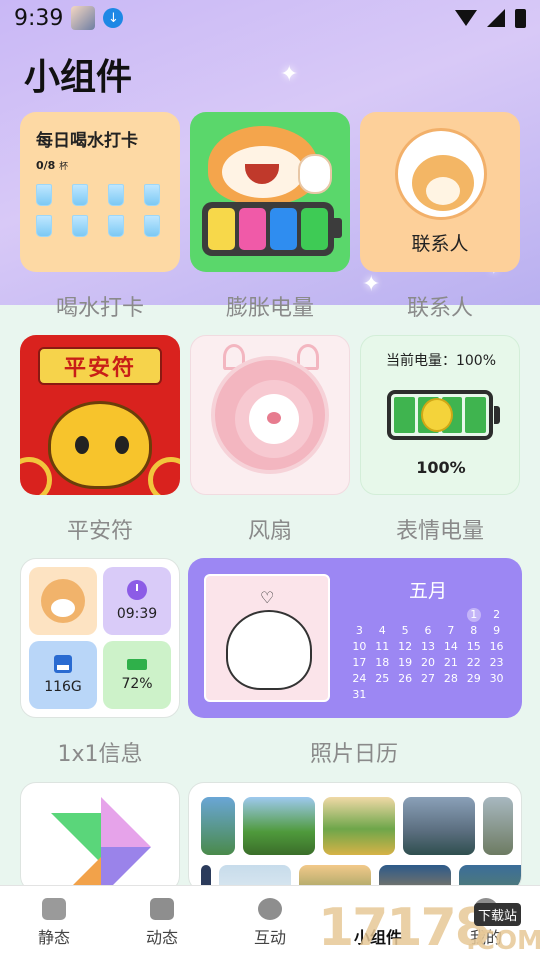 The width and height of the screenshot is (540, 960). What do you see at coordinates (427, 662) in the screenshot?
I see `calendar-day: 20` at bounding box center [427, 662].